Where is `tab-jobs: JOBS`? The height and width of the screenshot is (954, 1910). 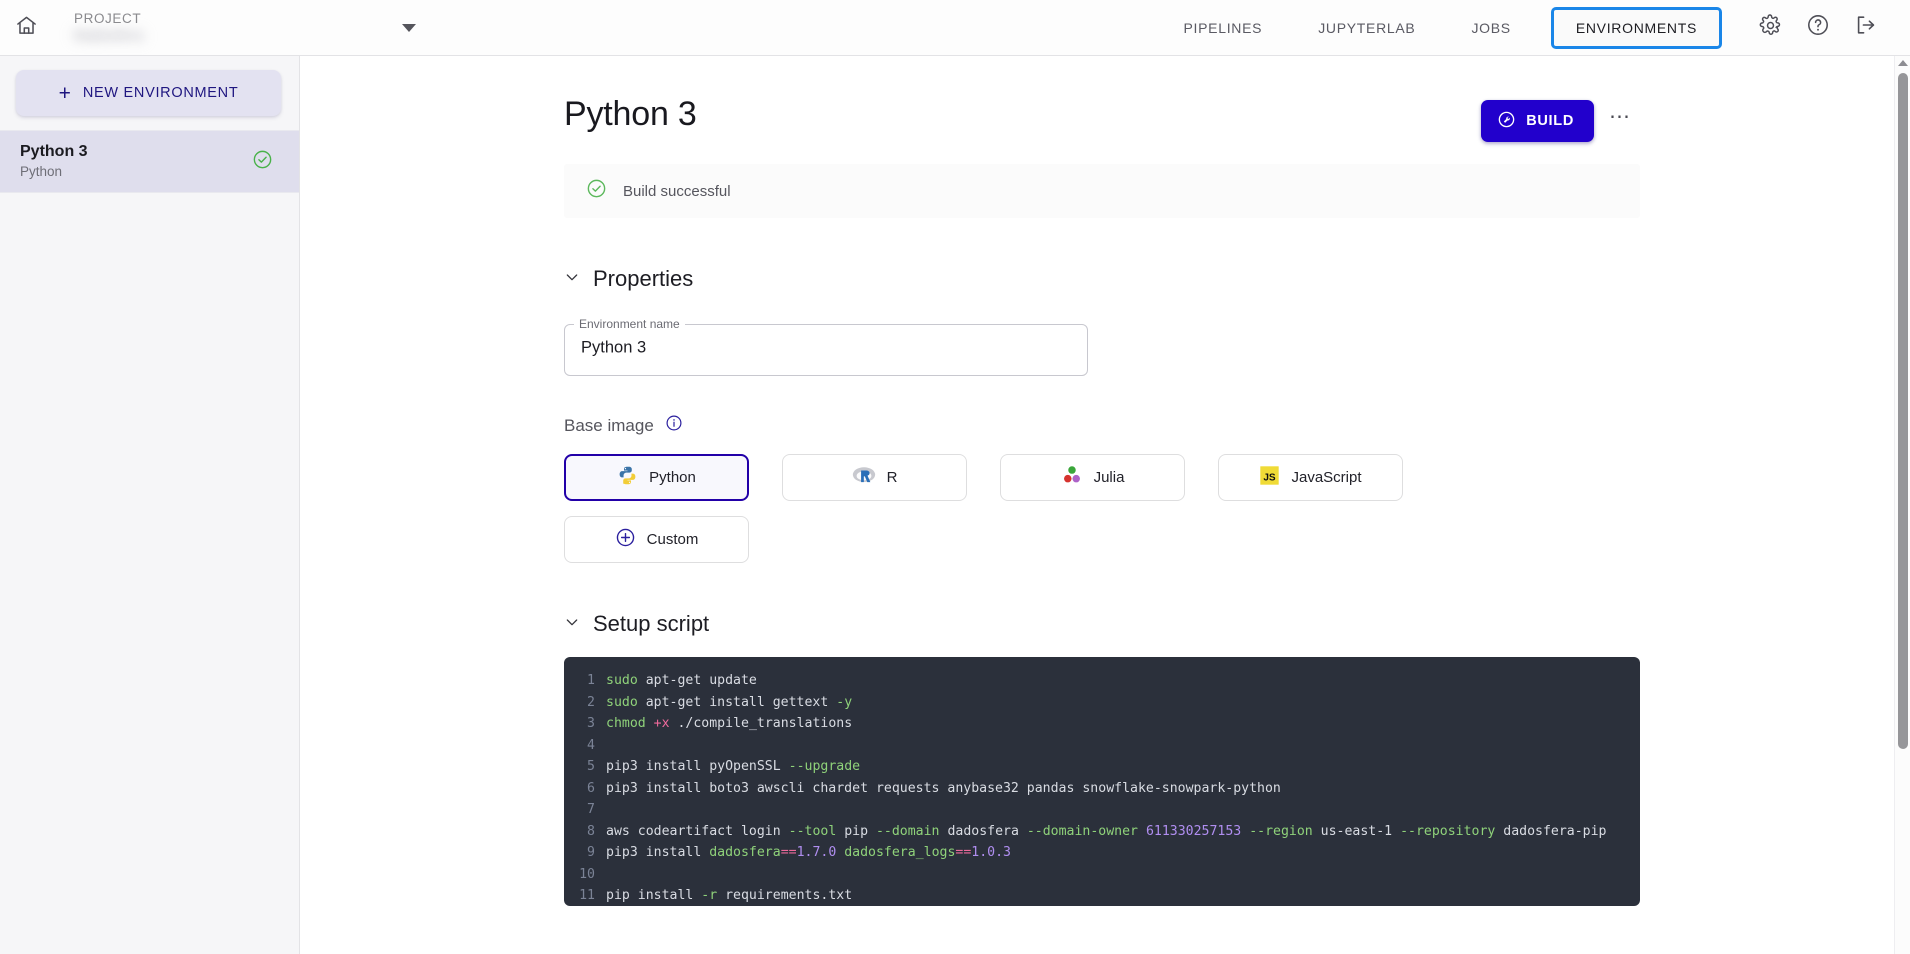
tab-jobs: JOBS is located at coordinates (1490, 28).